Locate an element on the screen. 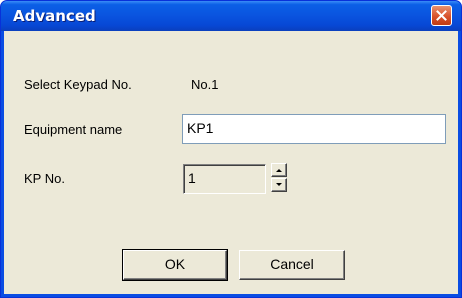 Image resolution: width=462 pixels, height=298 pixels. keypad-no-value: No.1 is located at coordinates (205, 84).